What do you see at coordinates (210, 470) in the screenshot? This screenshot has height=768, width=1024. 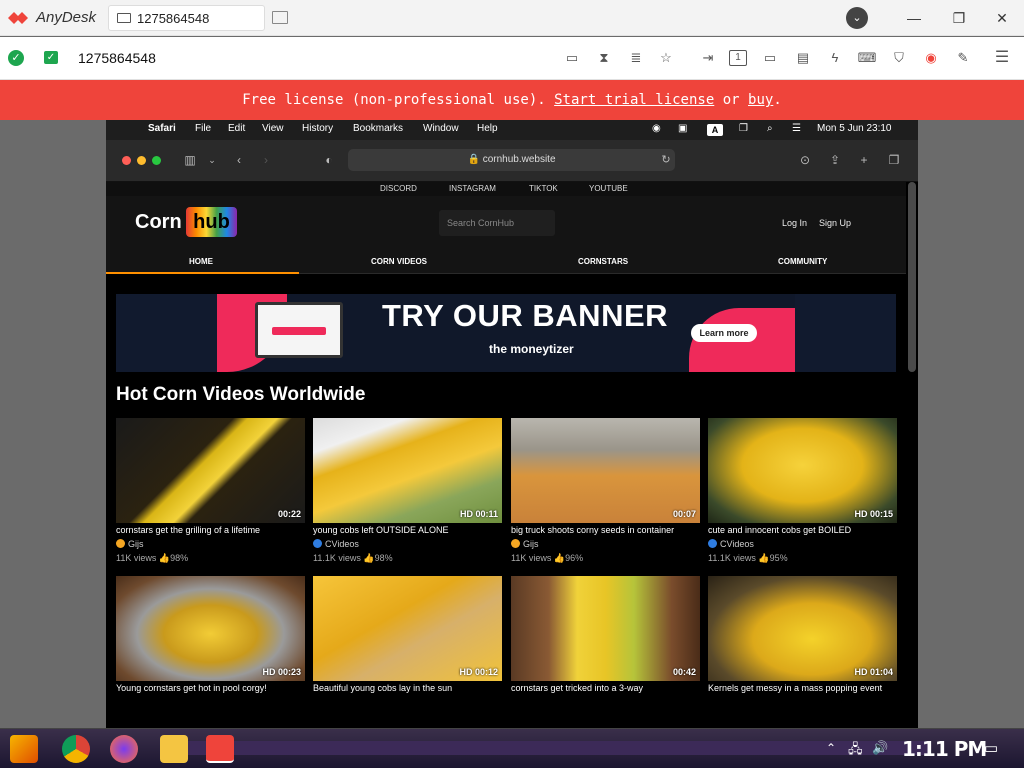 I see `video-thumbnail: 00:22` at bounding box center [210, 470].